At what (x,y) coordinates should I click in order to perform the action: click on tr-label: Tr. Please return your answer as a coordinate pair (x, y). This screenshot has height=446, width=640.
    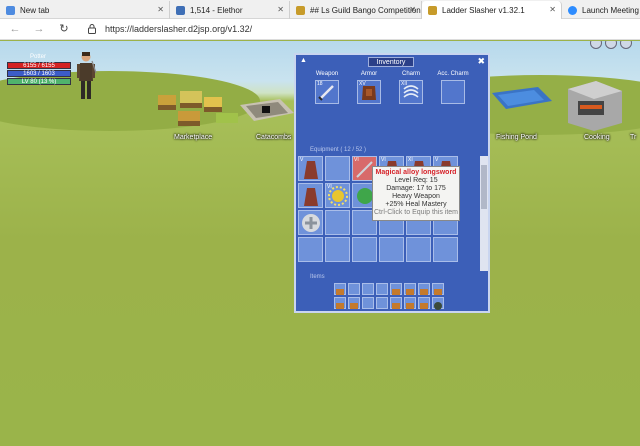
    Looking at the image, I should click on (633, 137).